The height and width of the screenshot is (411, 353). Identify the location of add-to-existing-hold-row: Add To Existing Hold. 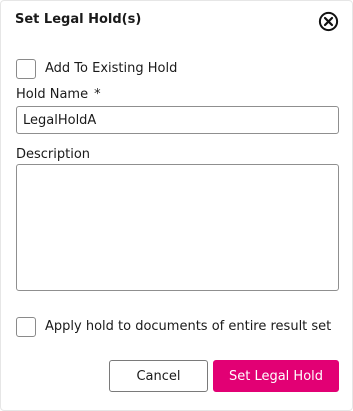
(96, 69).